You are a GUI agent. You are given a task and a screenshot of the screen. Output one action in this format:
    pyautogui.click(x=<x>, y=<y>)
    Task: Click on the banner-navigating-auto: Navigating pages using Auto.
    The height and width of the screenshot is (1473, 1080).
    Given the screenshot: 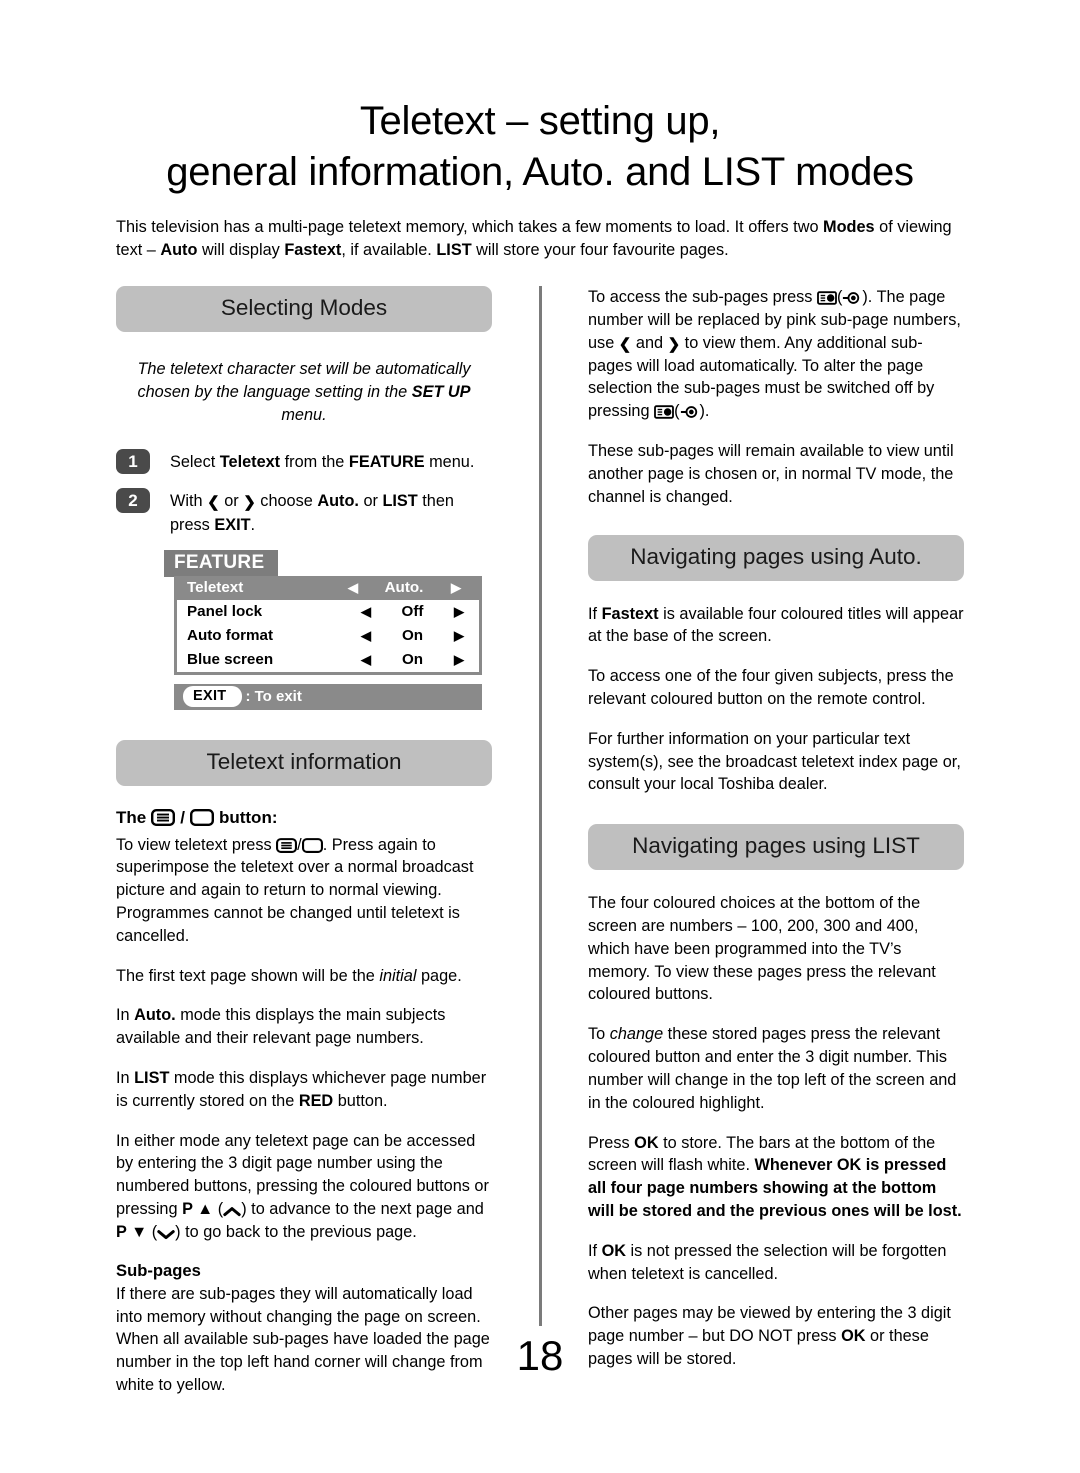 What is the action you would take?
    pyautogui.click(x=776, y=557)
    